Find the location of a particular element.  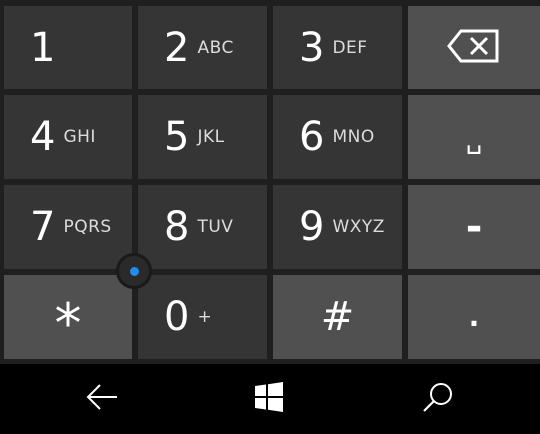

key-letters: ABC is located at coordinates (215, 47).